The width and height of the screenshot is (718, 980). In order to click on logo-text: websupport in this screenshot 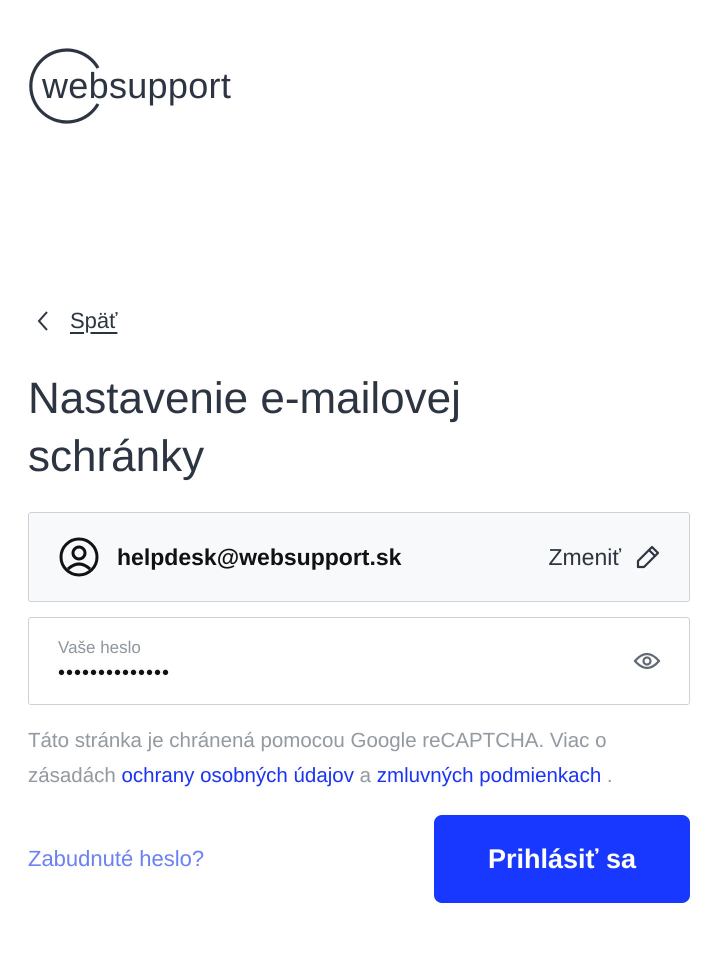, I will do `click(137, 86)`.